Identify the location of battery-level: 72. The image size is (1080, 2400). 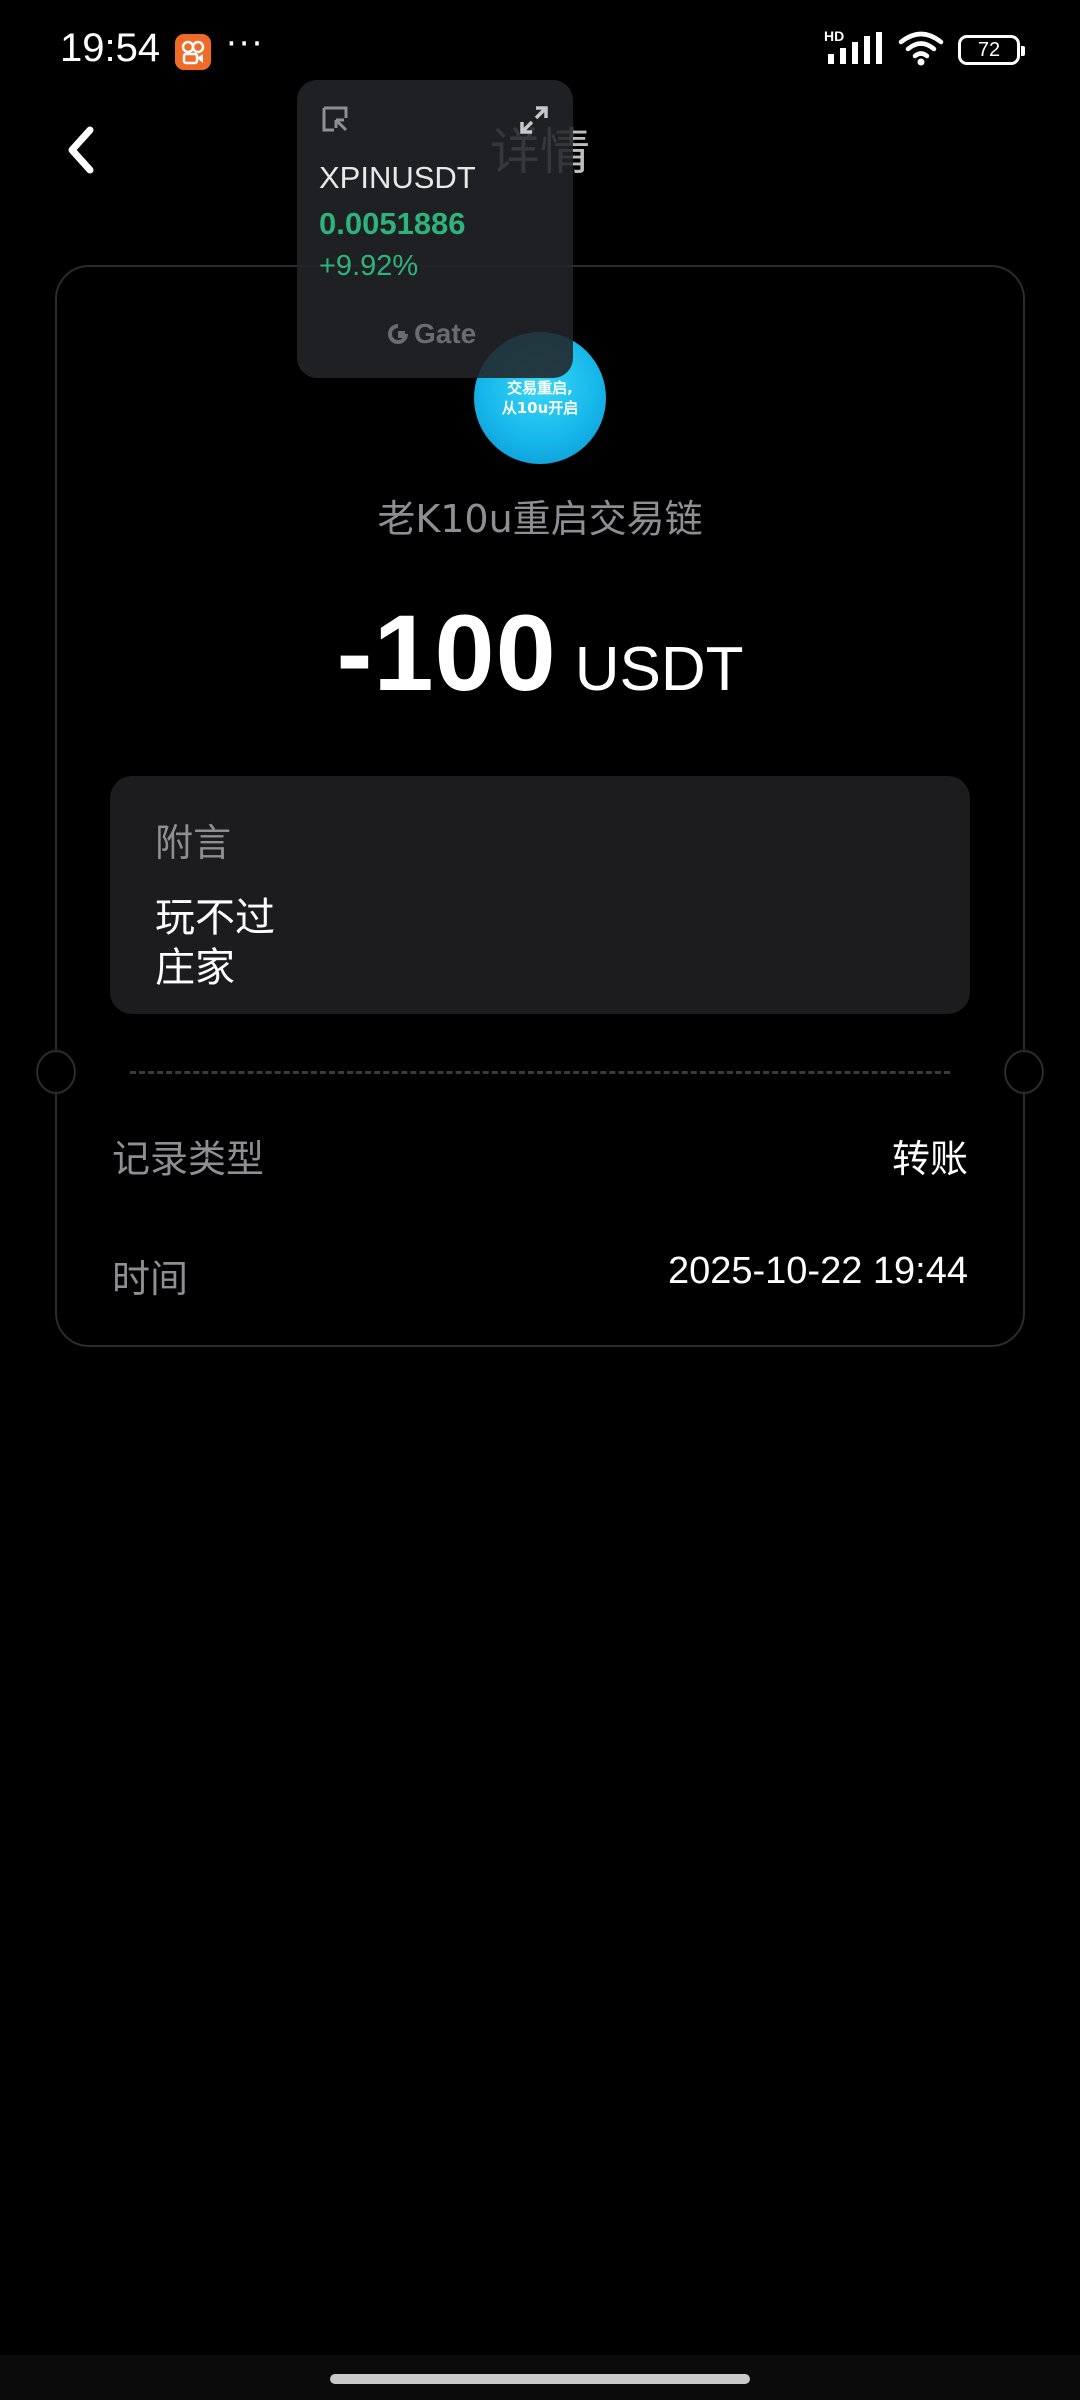
(989, 49).